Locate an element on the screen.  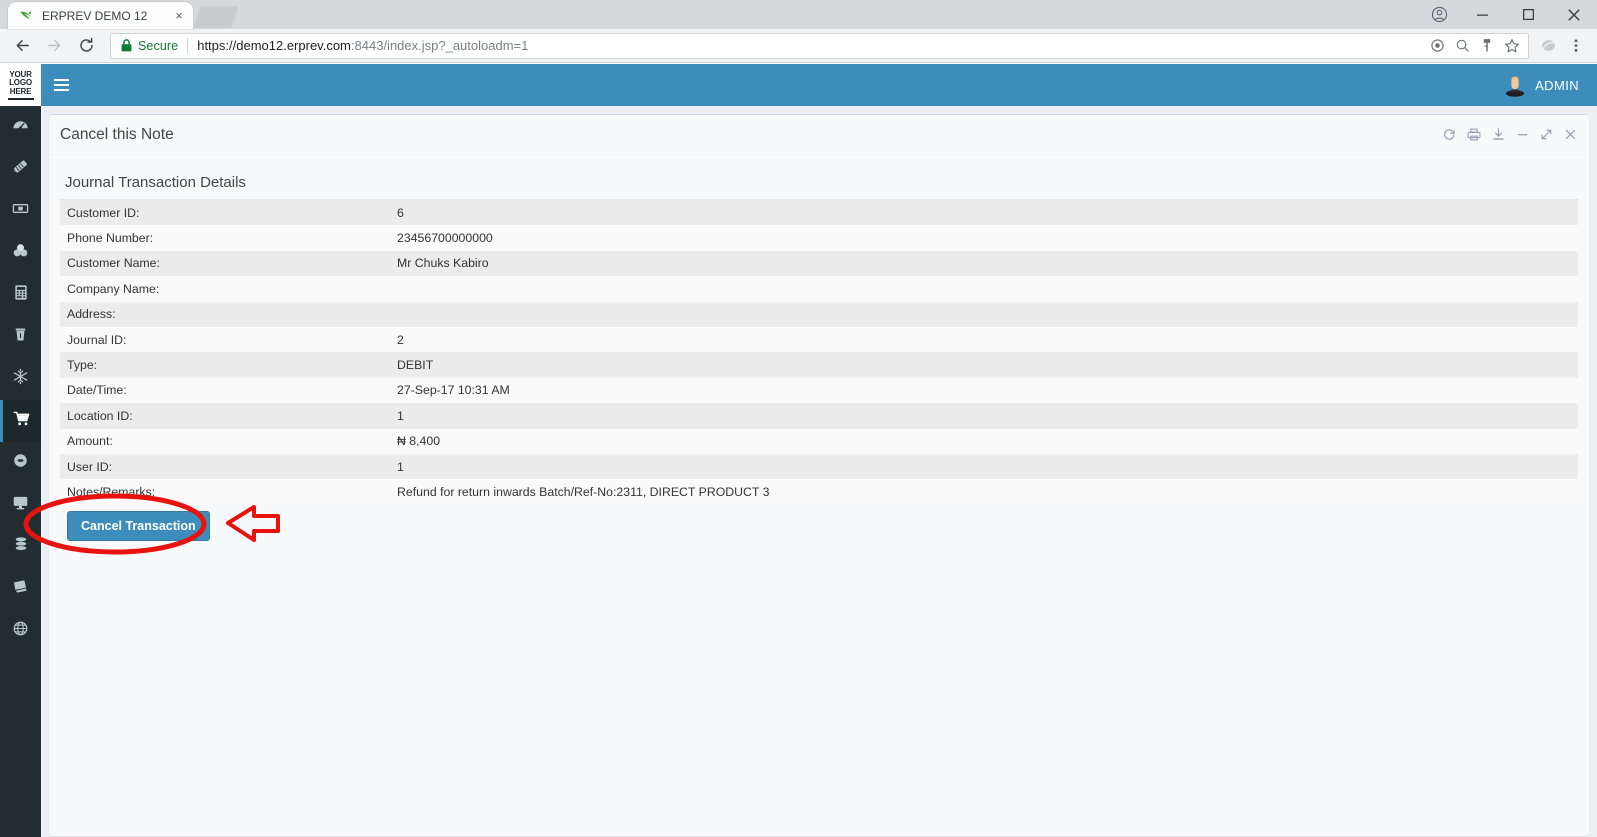
url-origin: https://demo12.erprev.com is located at coordinates (274, 45).